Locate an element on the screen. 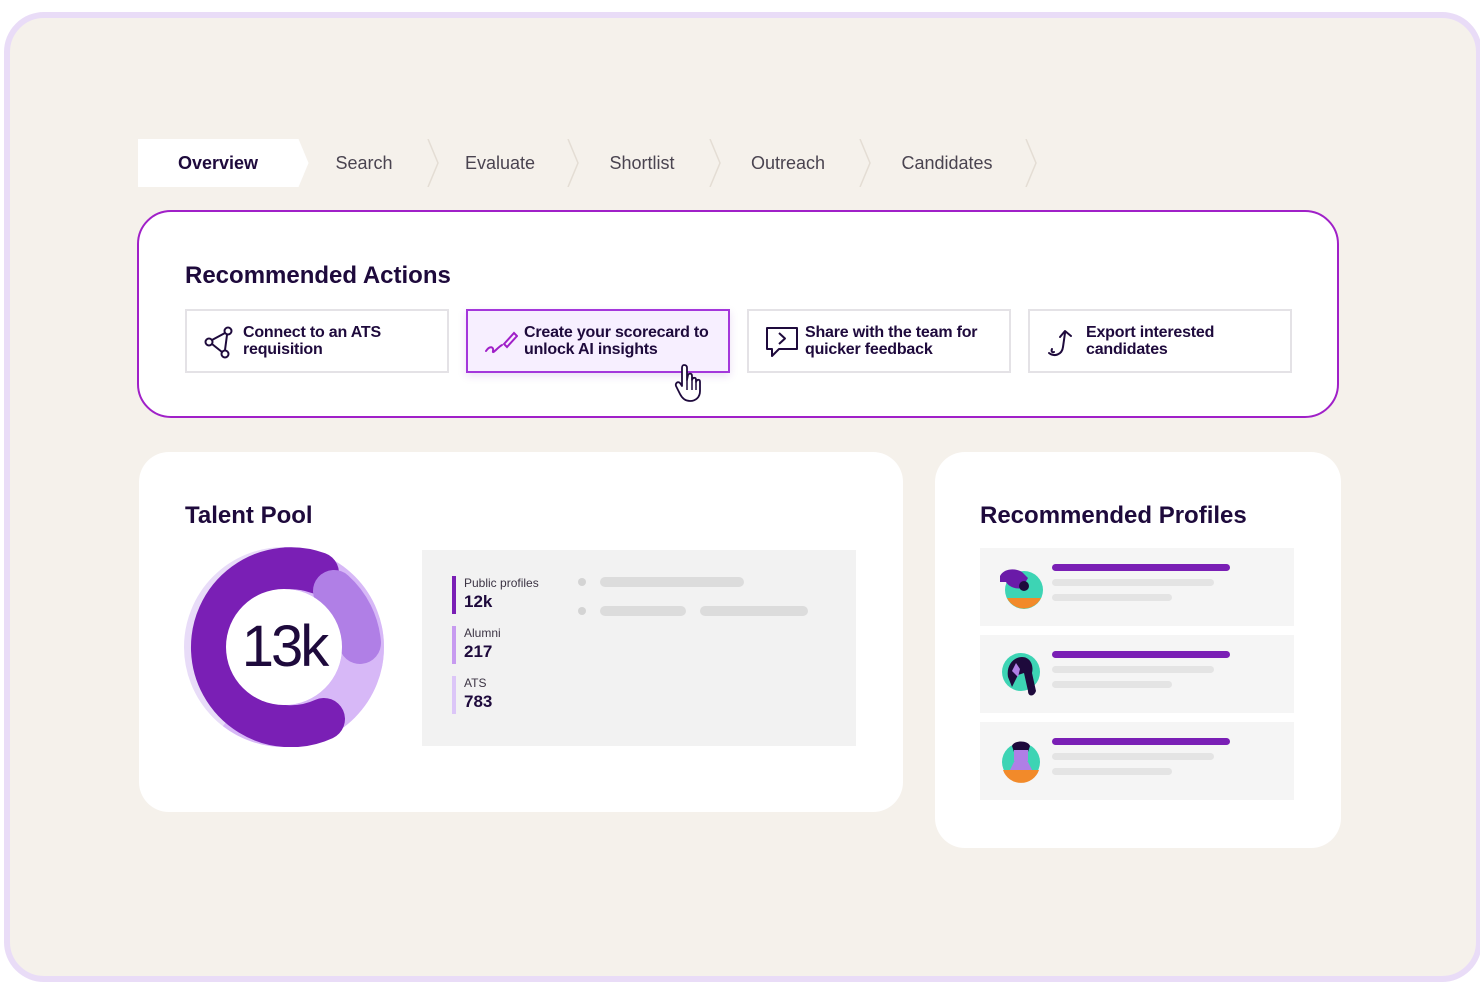  recommended-actions-title: Recommended Actions is located at coordinates (318, 275).